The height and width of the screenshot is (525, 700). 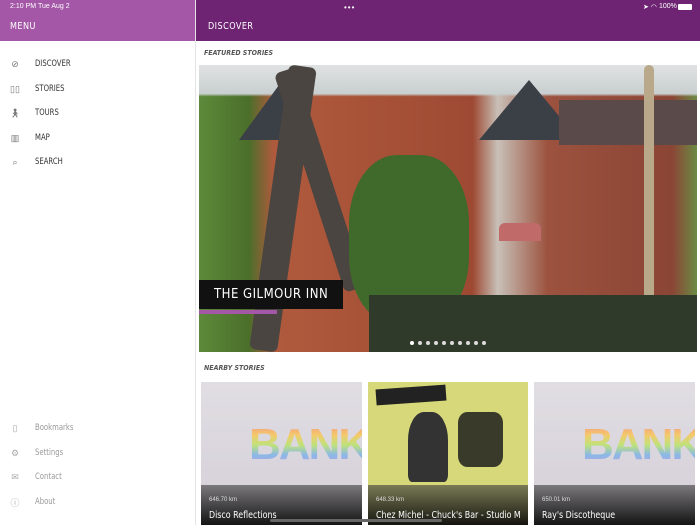 I want to click on sidebar-item-about: ⓘ About, so click(x=98, y=502).